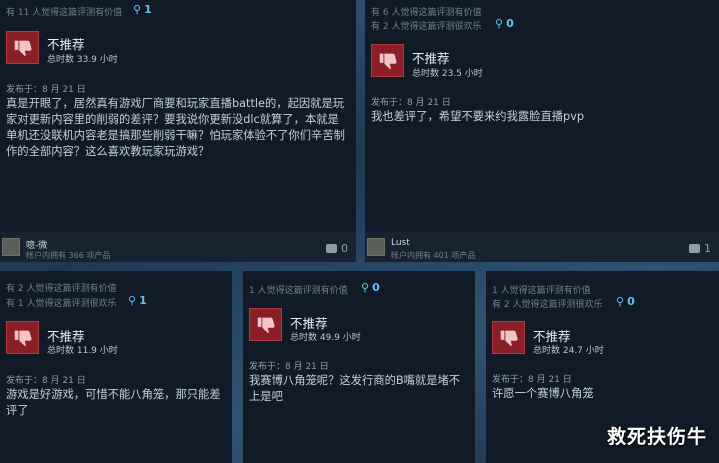 The image size is (719, 463). I want to click on comments-button: 0, so click(337, 248).